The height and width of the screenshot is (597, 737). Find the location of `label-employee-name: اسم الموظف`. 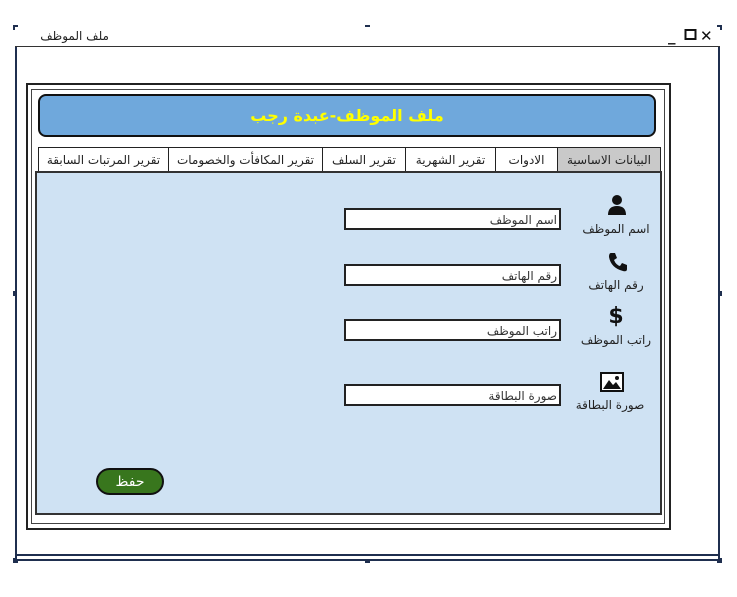

label-employee-name: اسم الموظف is located at coordinates (616, 229).